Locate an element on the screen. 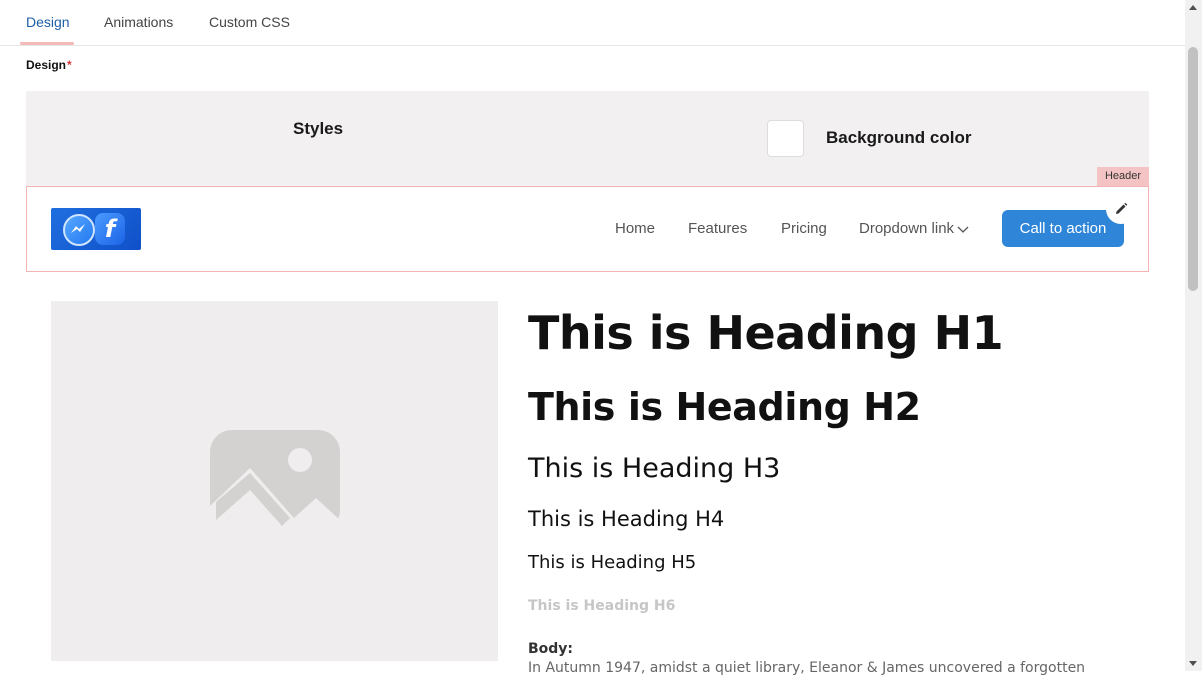  scrollbar-thumb is located at coordinates (1193, 169).